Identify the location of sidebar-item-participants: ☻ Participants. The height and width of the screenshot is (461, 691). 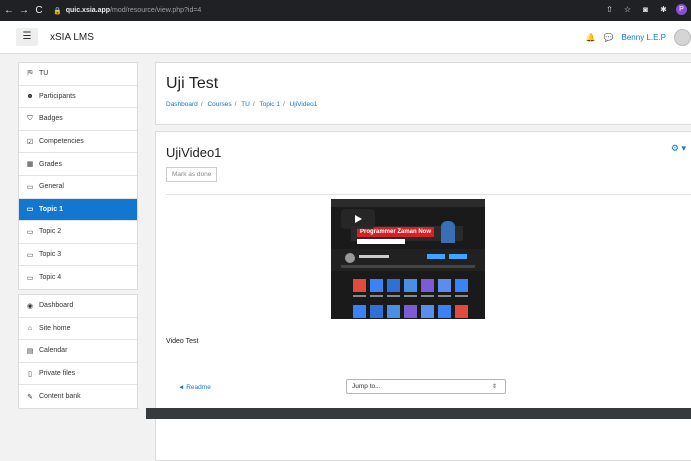
(78, 97).